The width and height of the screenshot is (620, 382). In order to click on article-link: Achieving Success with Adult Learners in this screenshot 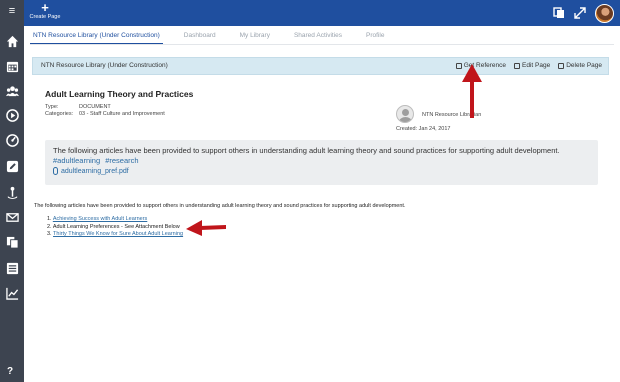, I will do `click(100, 219)`.